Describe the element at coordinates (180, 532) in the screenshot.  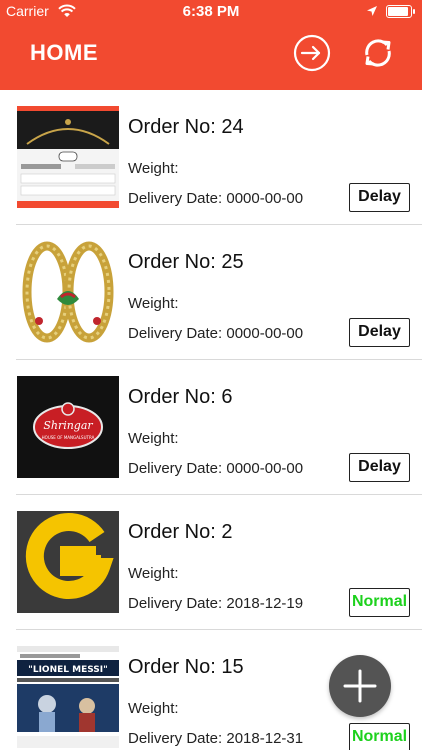
I see `order-number: Order No: 2` at that location.